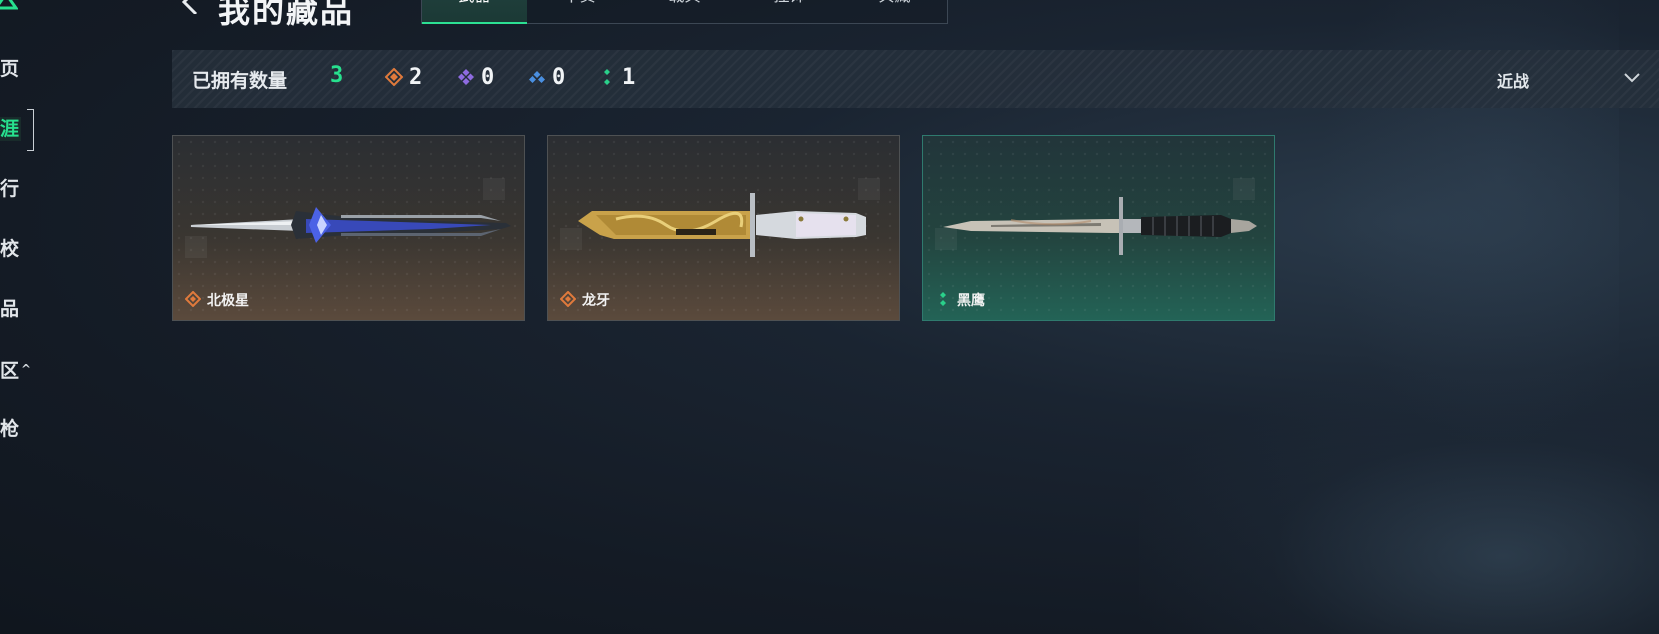 This screenshot has width=1659, height=634. What do you see at coordinates (10, 371) in the screenshot?
I see `nav-item-zone-label: 区` at bounding box center [10, 371].